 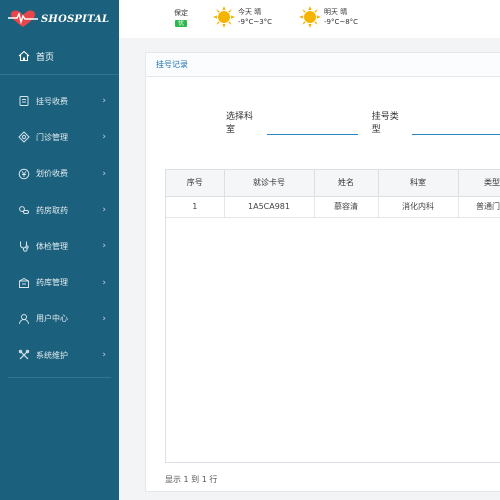 I want to click on sidebar-item-pricing: 划价收费 ›, so click(x=59, y=174).